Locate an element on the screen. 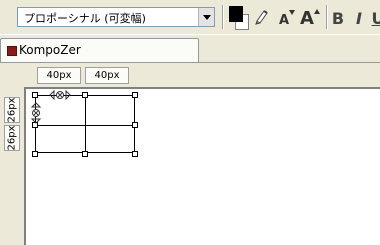  arrow-down-small-icon is located at coordinates (292, 12).